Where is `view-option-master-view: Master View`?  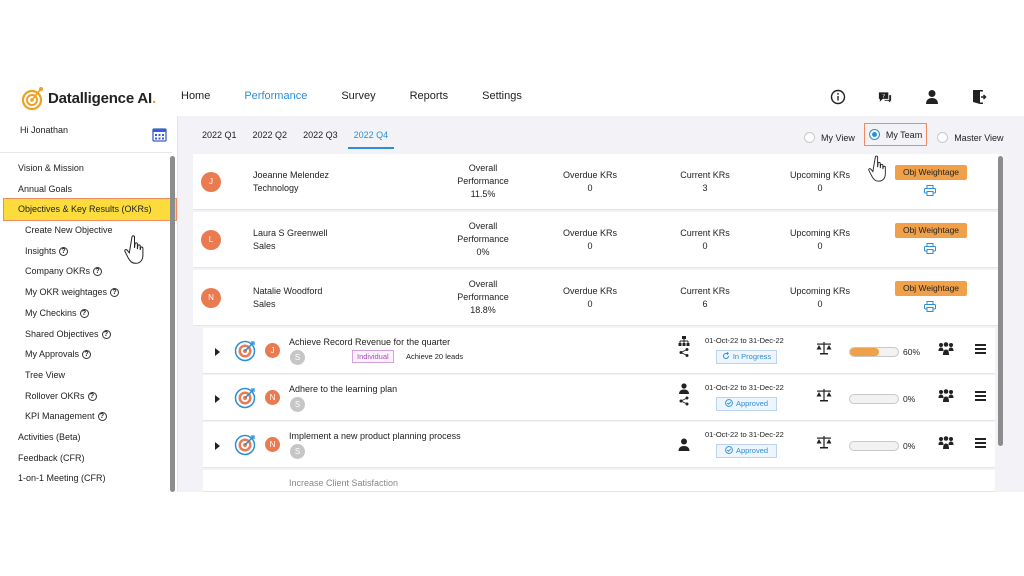
view-option-master-view: Master View is located at coordinates (970, 137).